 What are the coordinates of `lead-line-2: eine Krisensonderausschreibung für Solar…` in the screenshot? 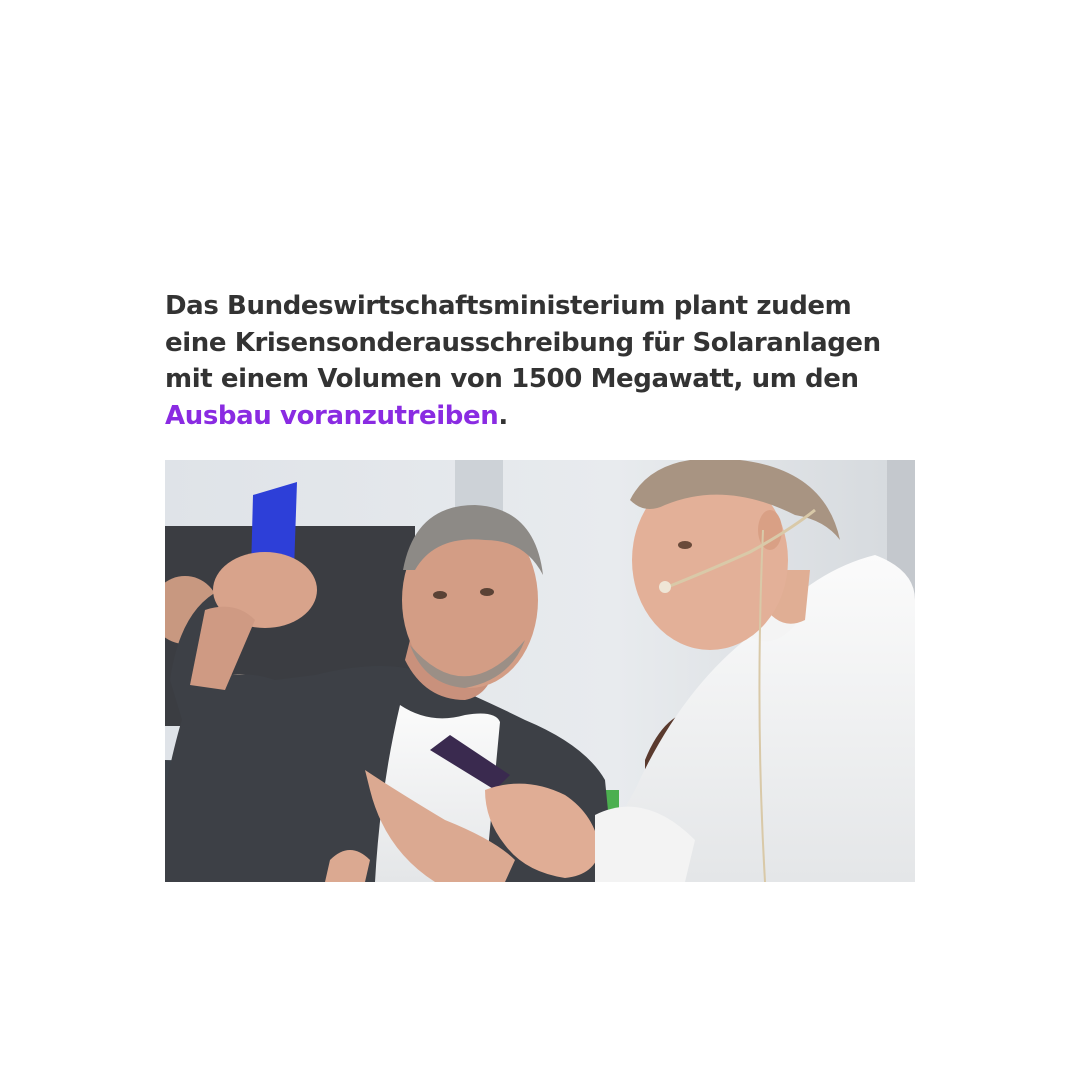 It's located at (523, 342).